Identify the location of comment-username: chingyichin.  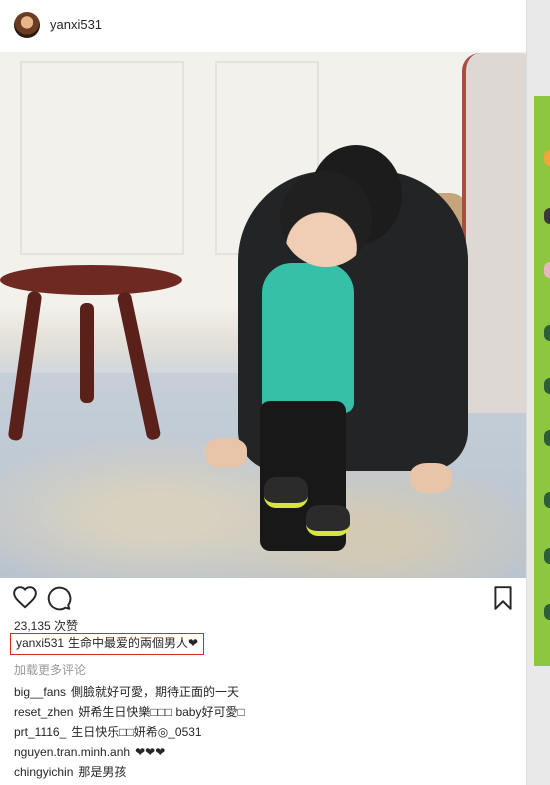
(43, 772).